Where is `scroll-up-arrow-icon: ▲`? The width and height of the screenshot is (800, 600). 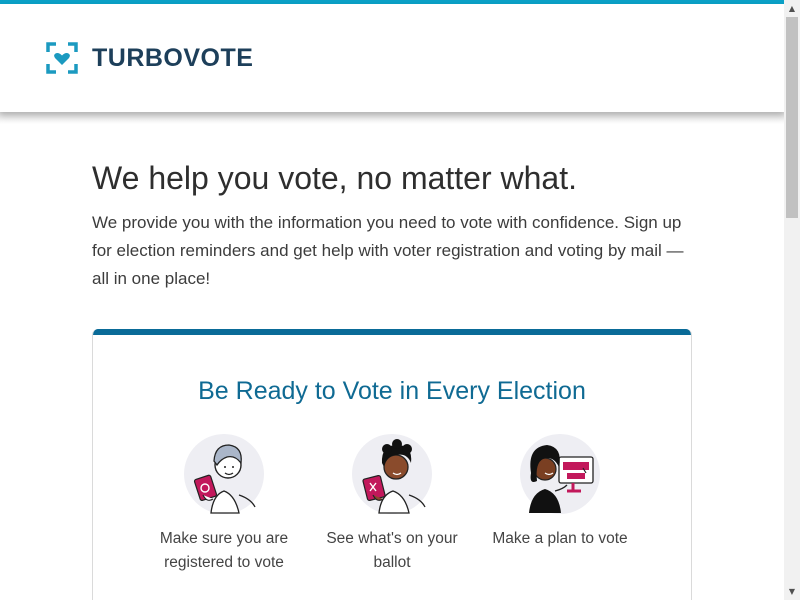
scroll-up-arrow-icon: ▲ is located at coordinates (792, 8).